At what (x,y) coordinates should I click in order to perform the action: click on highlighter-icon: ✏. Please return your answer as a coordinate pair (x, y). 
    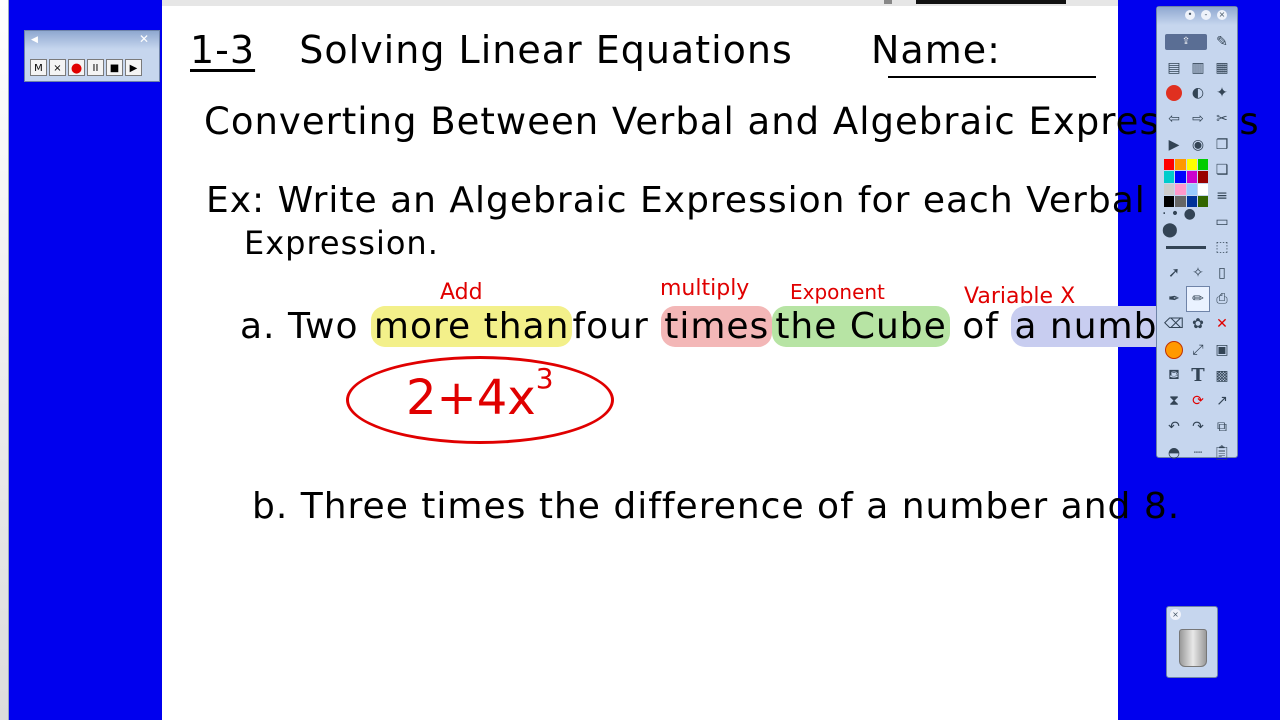
    Looking at the image, I should click on (1198, 298).